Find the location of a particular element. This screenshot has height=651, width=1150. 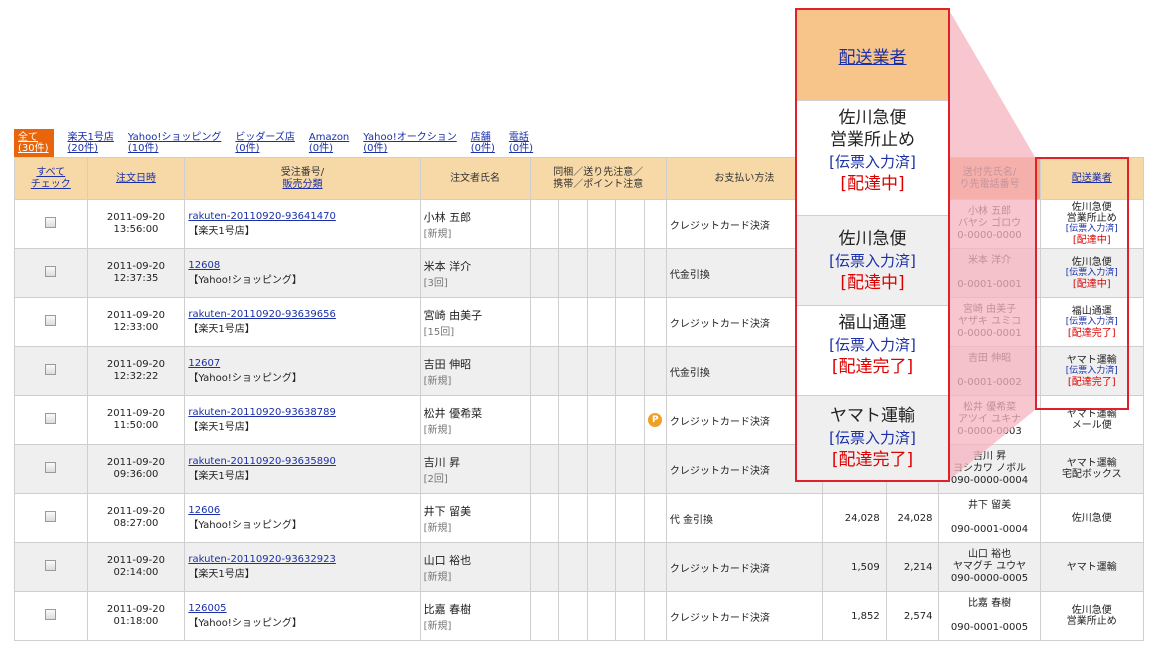

order-number-link: rakuten-20110920-93641470 is located at coordinates (302, 216).